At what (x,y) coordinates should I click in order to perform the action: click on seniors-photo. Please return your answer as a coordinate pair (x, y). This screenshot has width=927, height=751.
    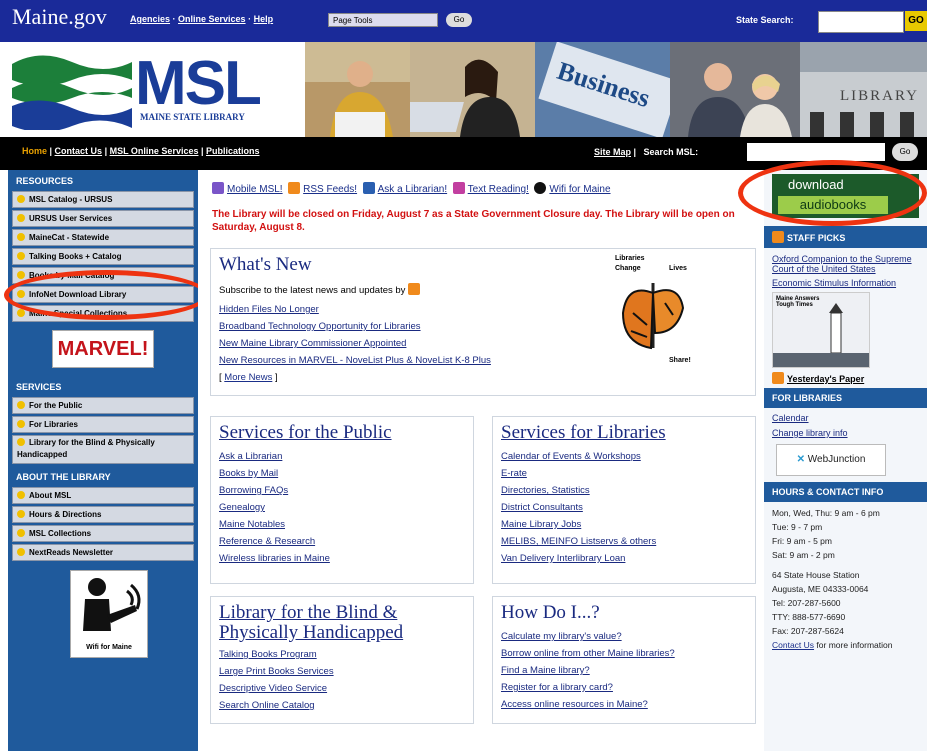
    Looking at the image, I should click on (735, 89).